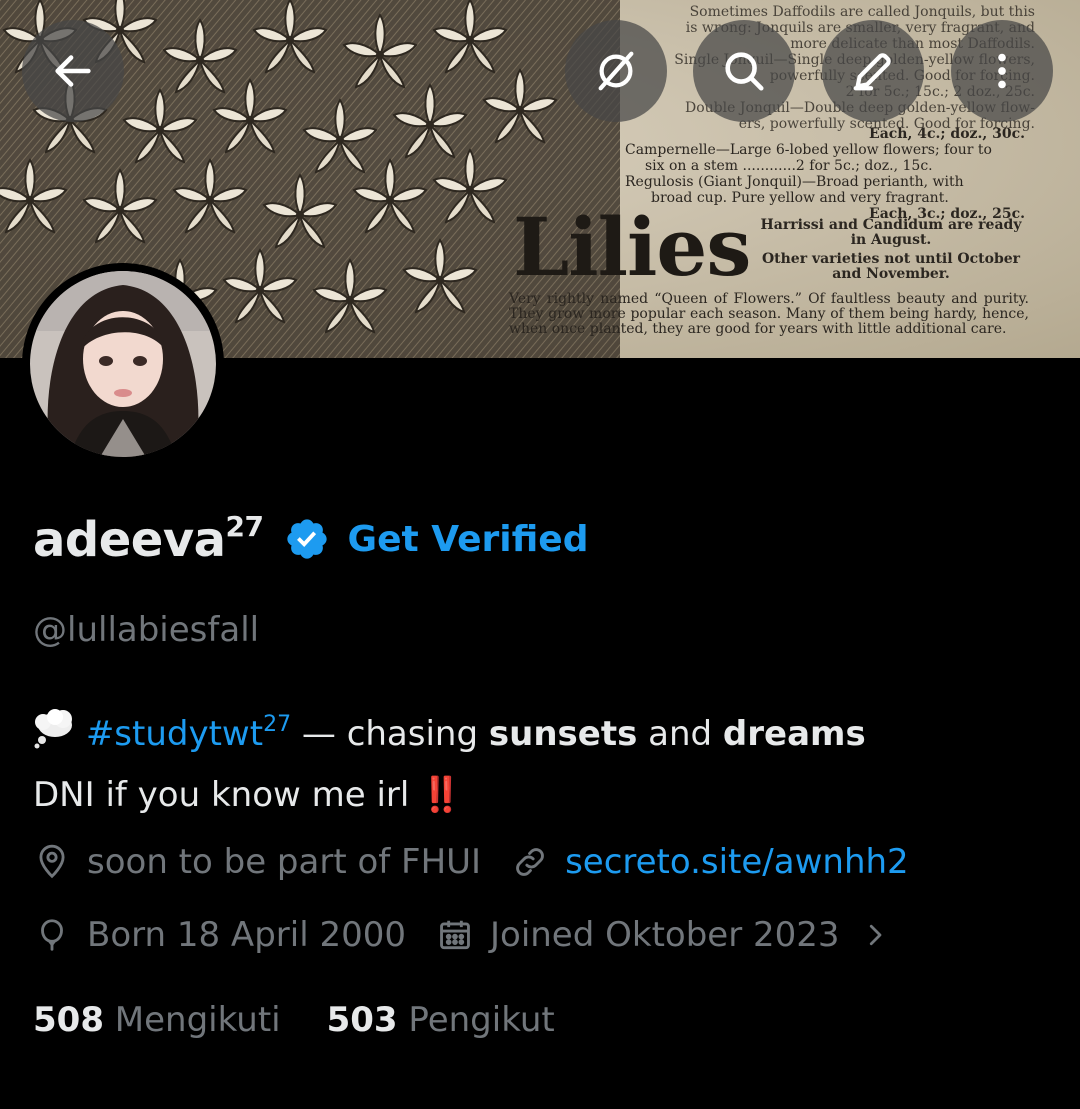 This screenshot has height=1109, width=1080. I want to click on more-button, so click(1002, 71).